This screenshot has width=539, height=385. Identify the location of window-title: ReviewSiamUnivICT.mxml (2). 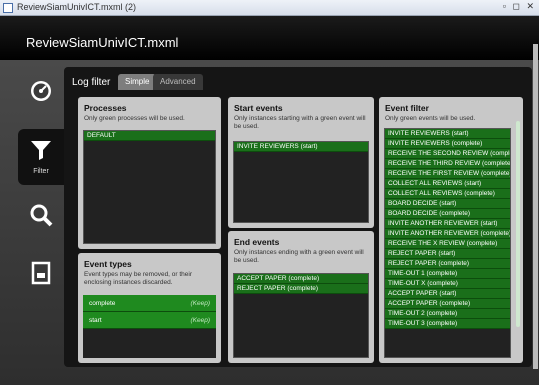
(77, 7).